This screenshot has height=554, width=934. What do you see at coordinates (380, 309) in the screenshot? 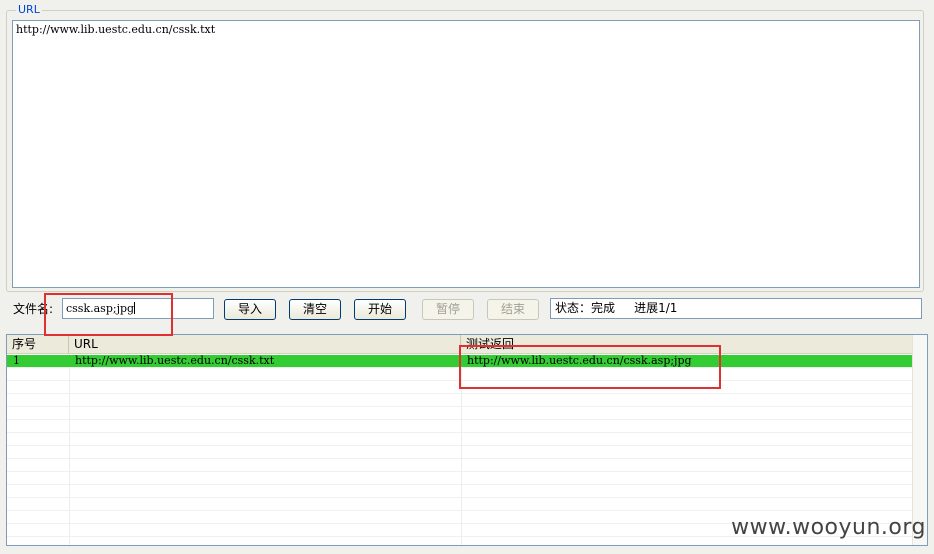
I see `start-button: 开始` at bounding box center [380, 309].